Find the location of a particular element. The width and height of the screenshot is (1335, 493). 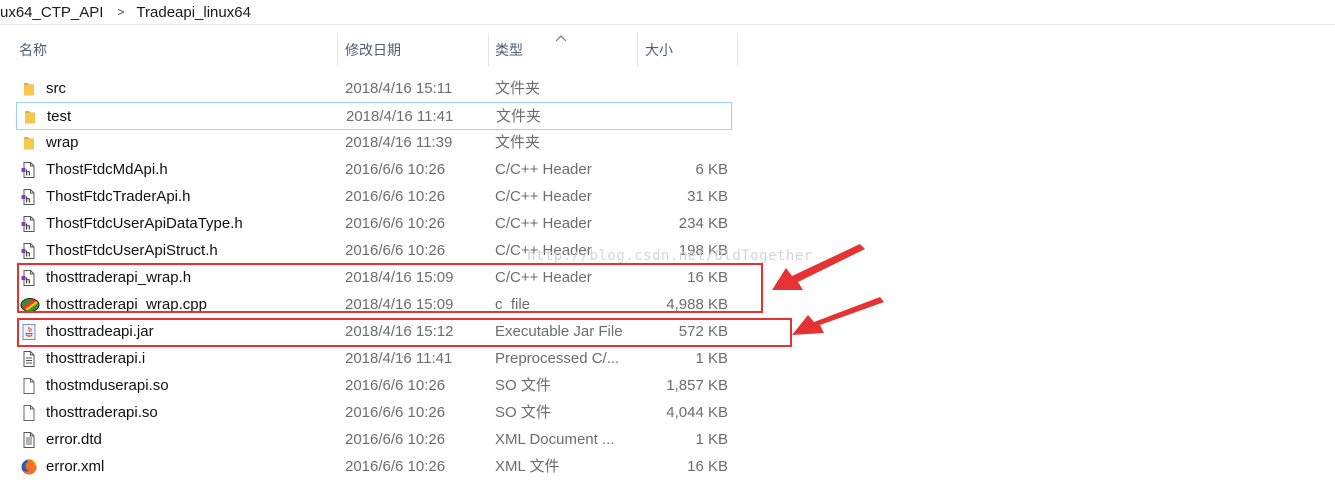

file-name: ThostFtdcMdApi.h is located at coordinates (107, 169).